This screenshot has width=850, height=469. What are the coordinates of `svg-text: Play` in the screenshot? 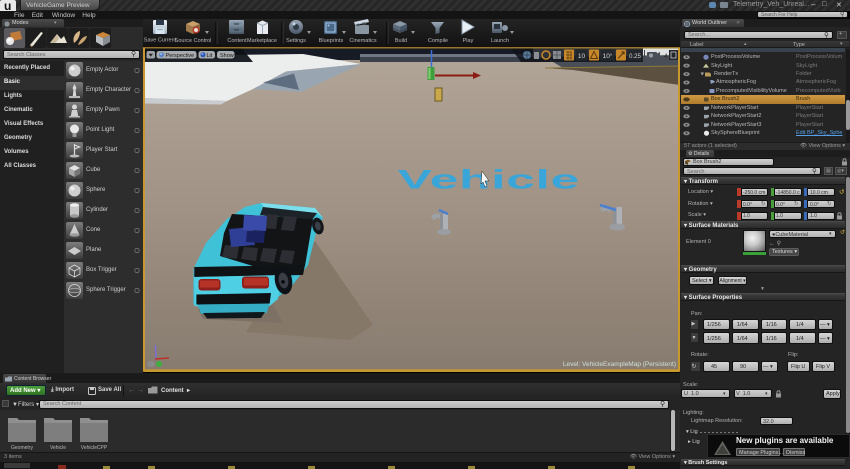 It's located at (468, 41).